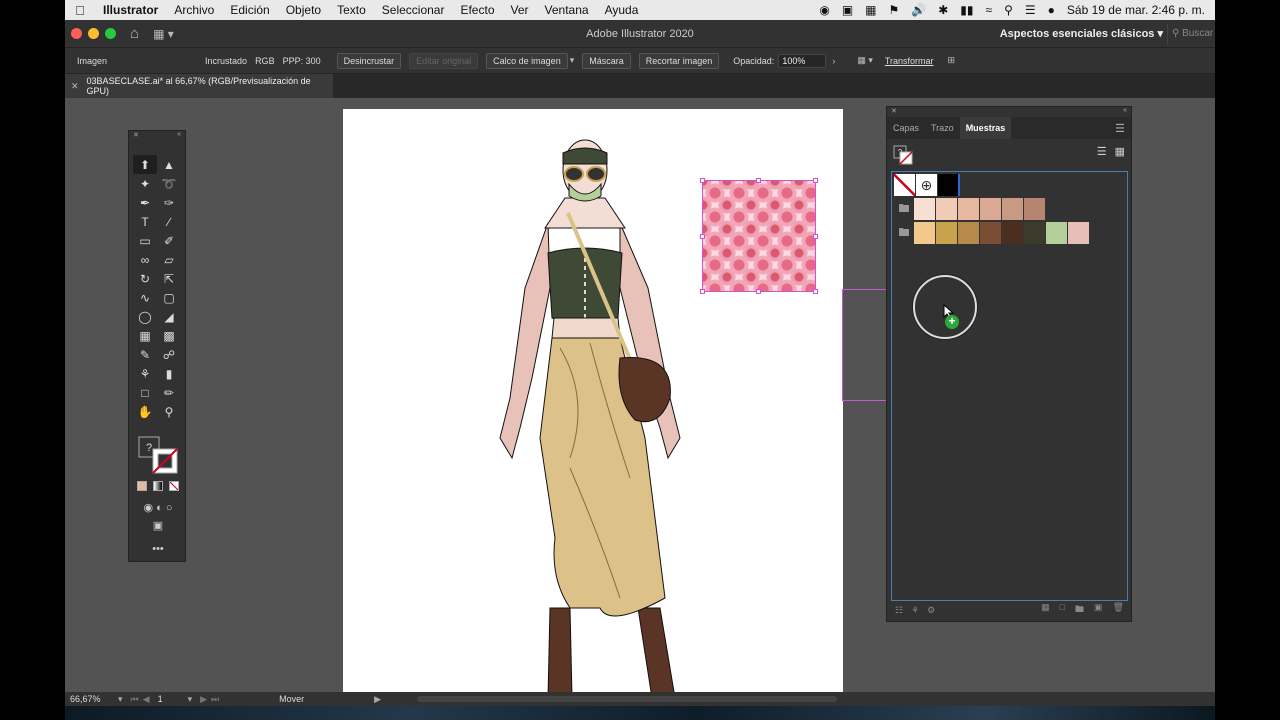 Image resolution: width=1280 pixels, height=720 pixels. Describe the element at coordinates (158, 525) in the screenshot. I see `screen-mode-icon: ▣` at that location.